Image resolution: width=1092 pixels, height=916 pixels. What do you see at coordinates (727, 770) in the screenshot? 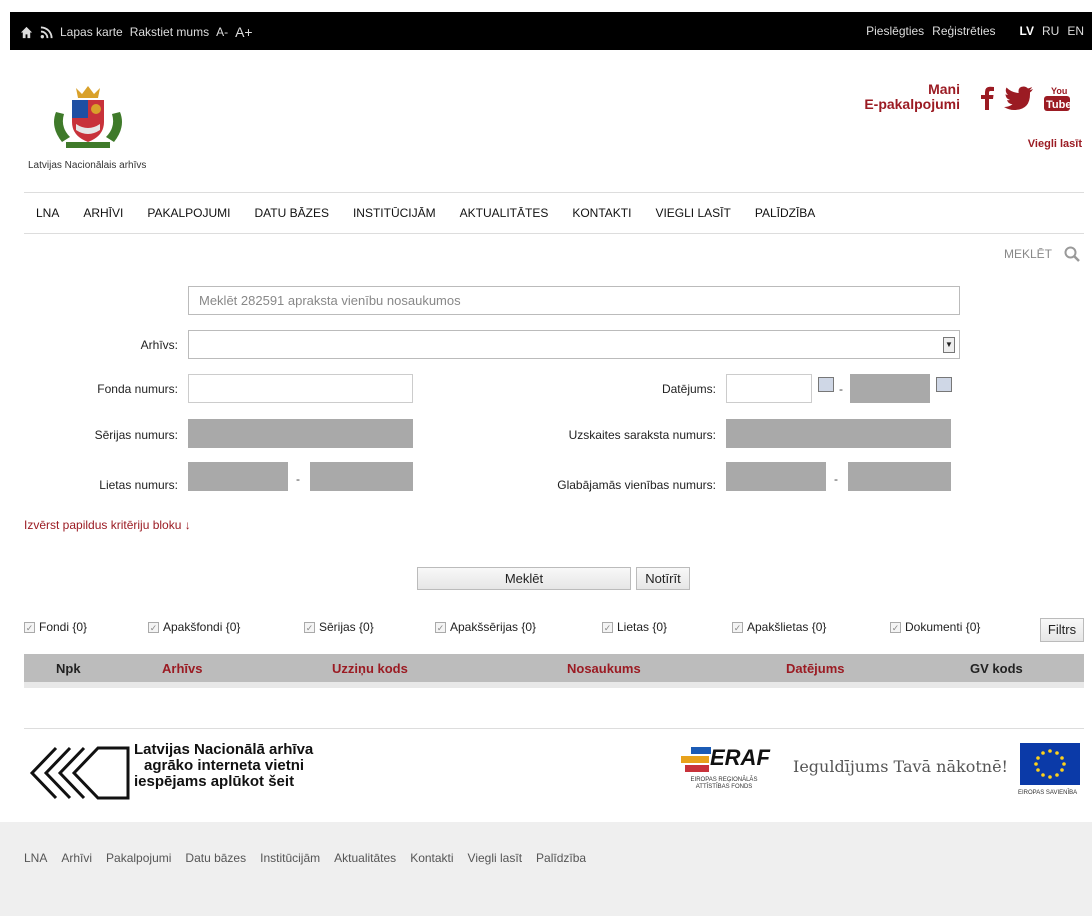
I see `eraf-logo: ERAF EIROPAS REĢIONĀLĀS ATTĪSTĪBAS FONDS` at bounding box center [727, 770].